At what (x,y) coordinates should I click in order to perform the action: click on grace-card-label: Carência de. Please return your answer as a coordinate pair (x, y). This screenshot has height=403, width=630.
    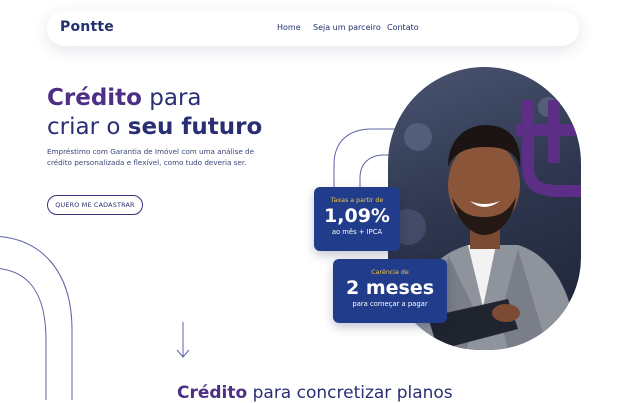
    Looking at the image, I should click on (390, 272).